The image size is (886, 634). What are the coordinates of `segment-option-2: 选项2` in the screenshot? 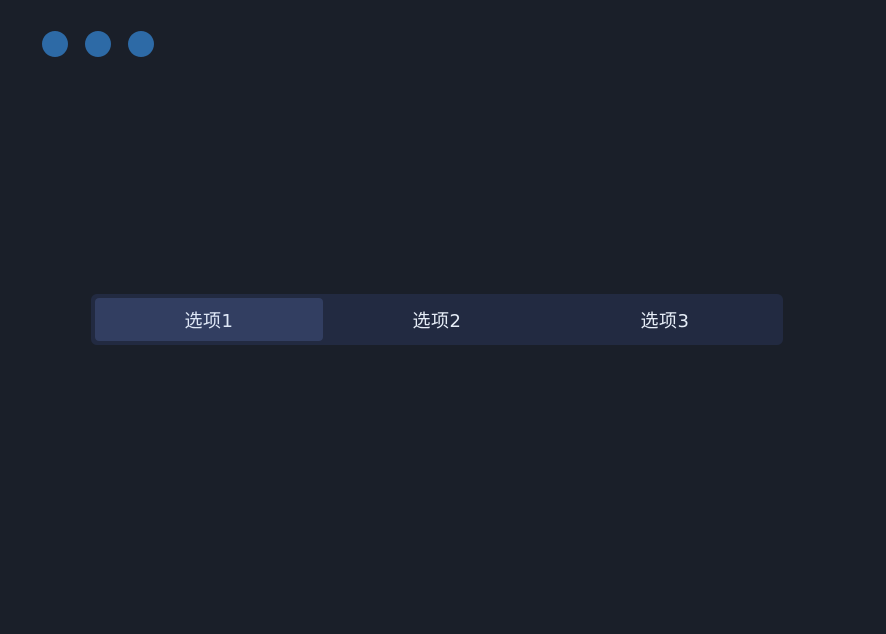 It's located at (437, 319).